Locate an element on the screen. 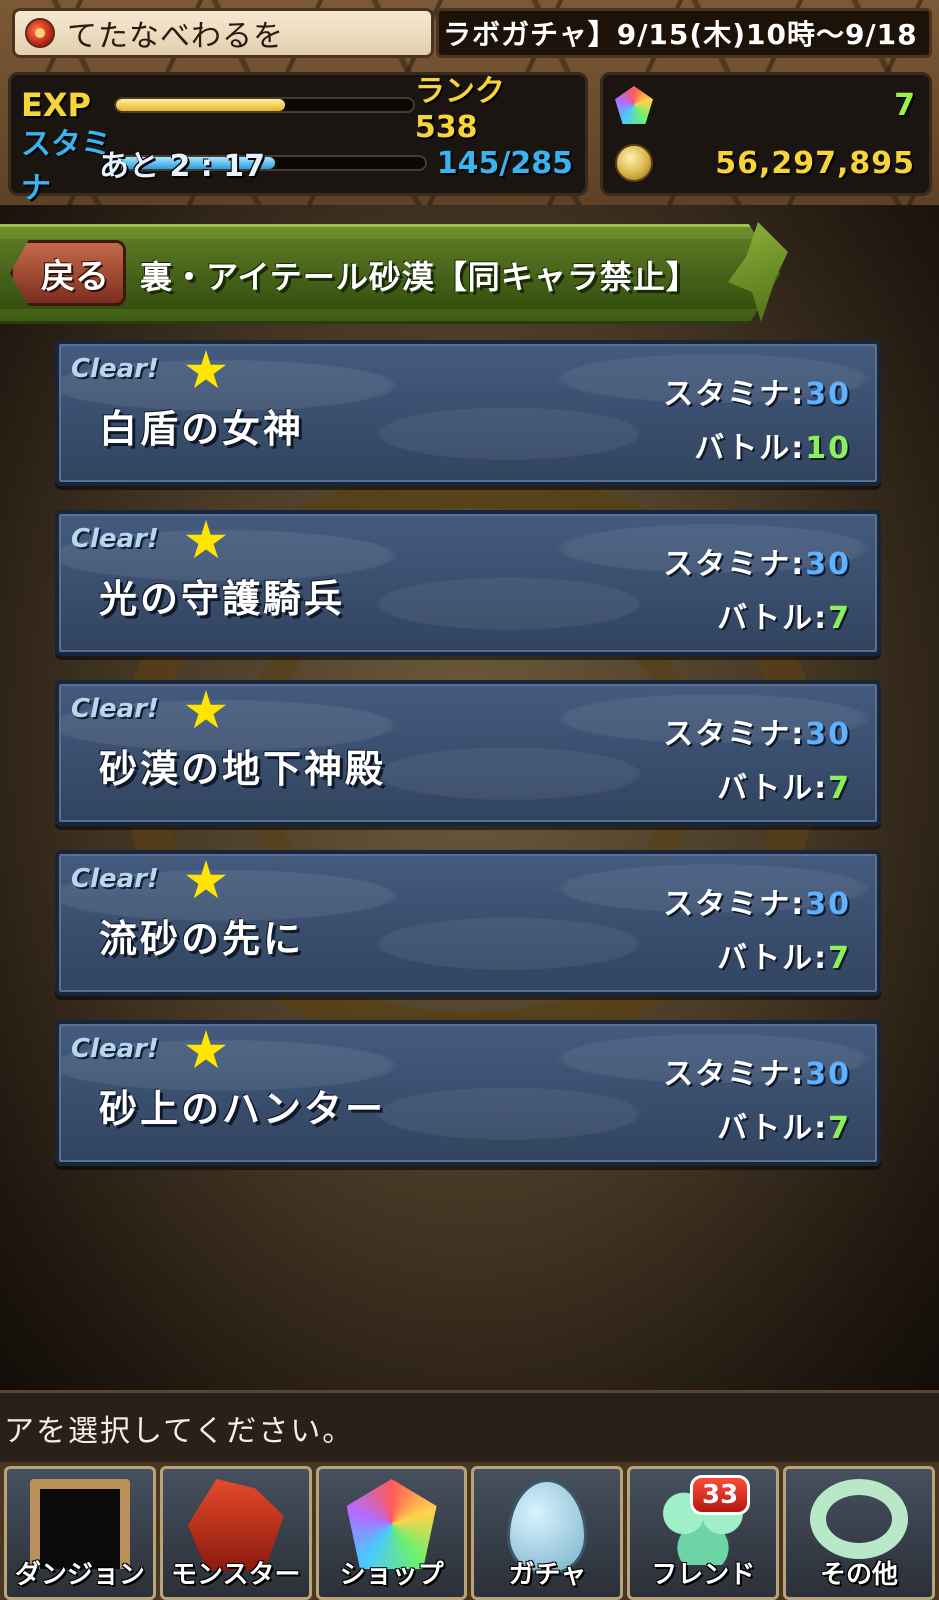 This screenshot has height=1600, width=939. floor-battles: バトル:10 is located at coordinates (772, 448).